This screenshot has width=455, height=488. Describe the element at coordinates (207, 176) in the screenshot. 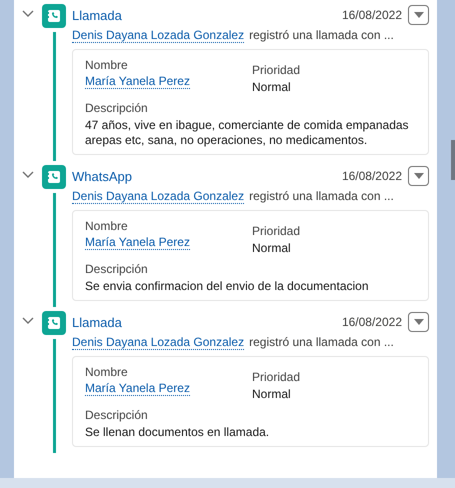

I see `activity-title: WhatsApp` at that location.